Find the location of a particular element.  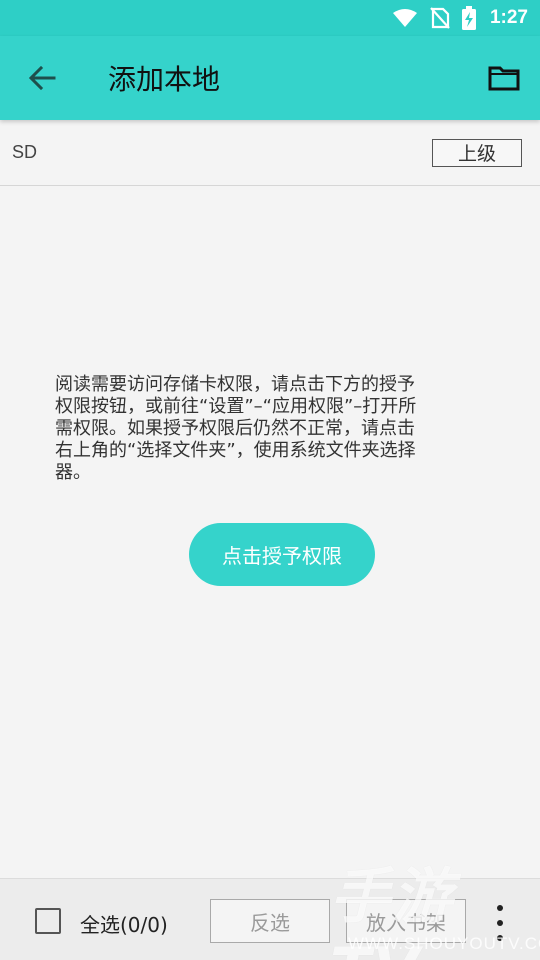

select-folder-button is located at coordinates (504, 78).